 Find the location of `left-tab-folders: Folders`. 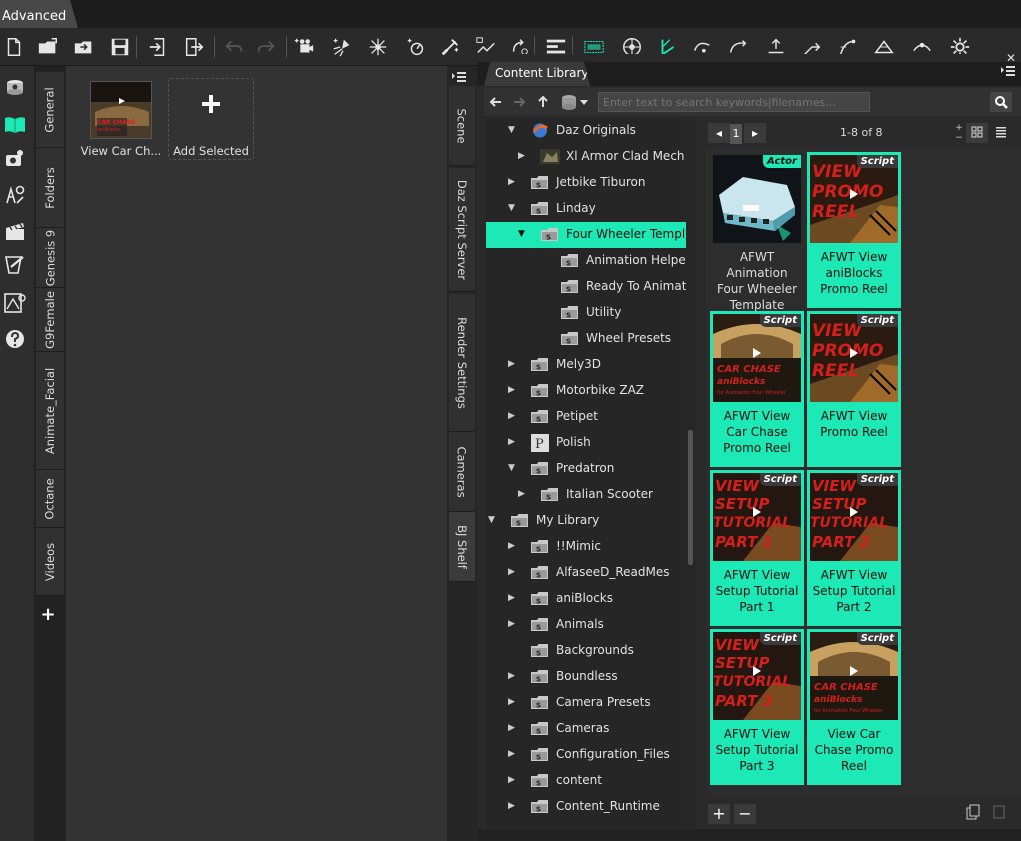

left-tab-folders: Folders is located at coordinates (50, 188).